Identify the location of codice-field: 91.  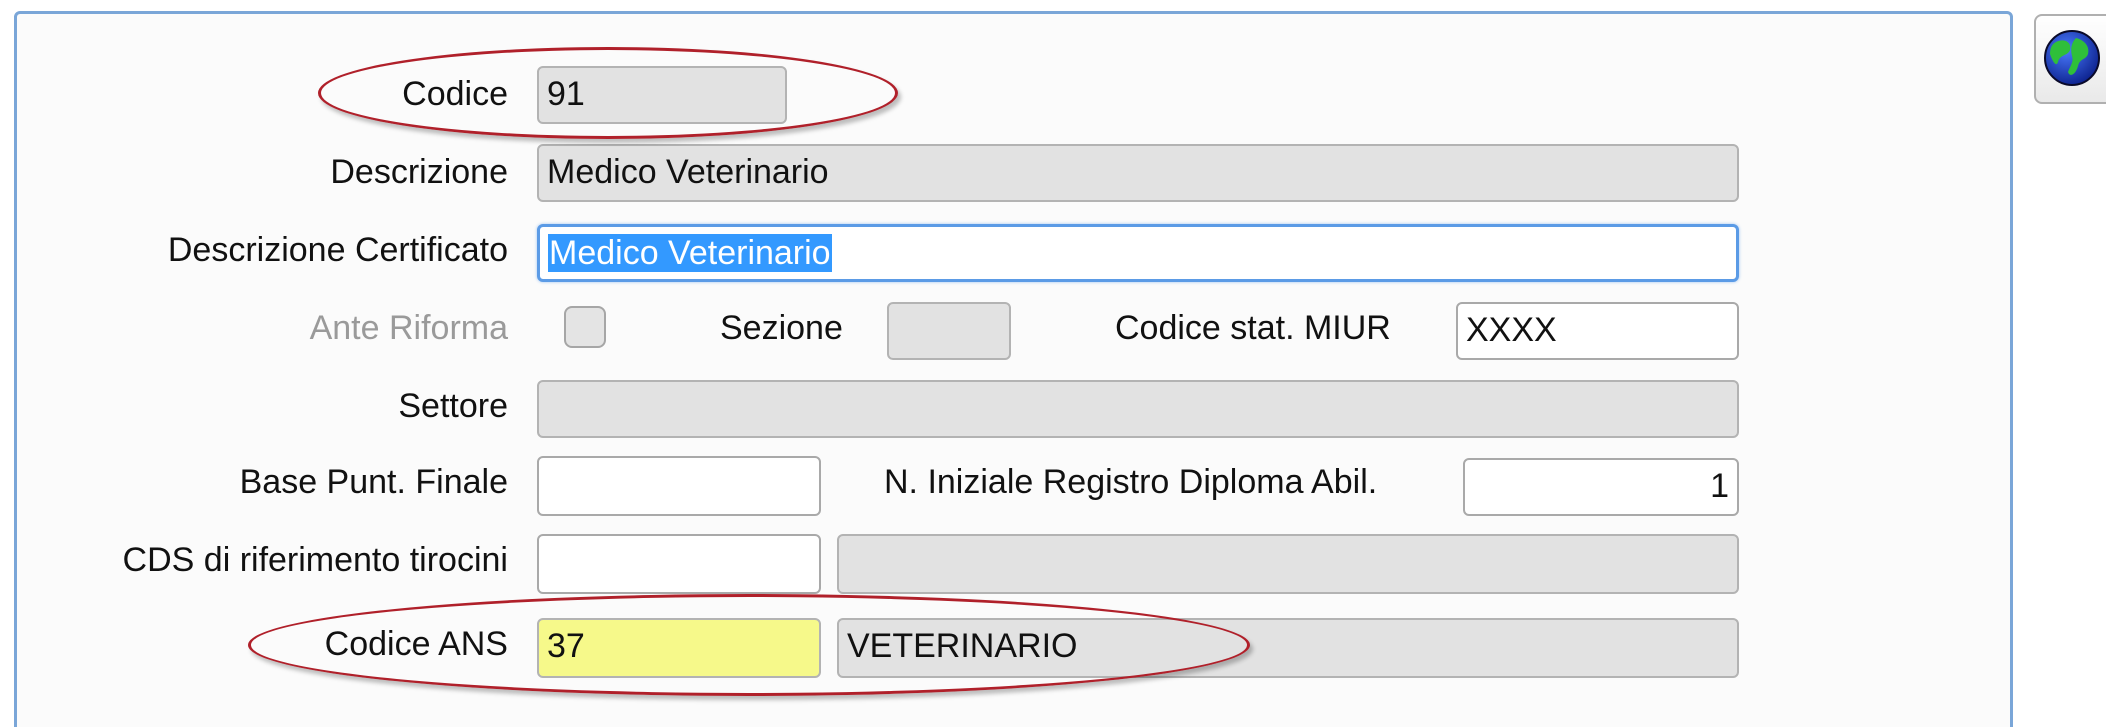
(662, 95).